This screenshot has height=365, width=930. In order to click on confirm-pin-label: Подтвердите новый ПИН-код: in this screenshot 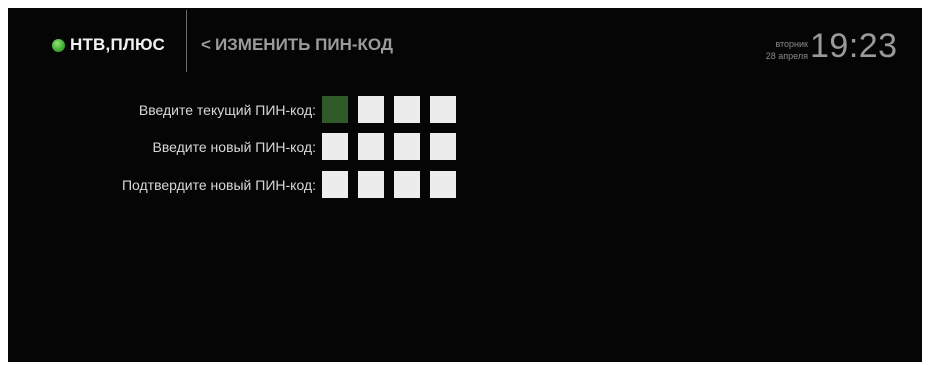, I will do `click(218, 185)`.